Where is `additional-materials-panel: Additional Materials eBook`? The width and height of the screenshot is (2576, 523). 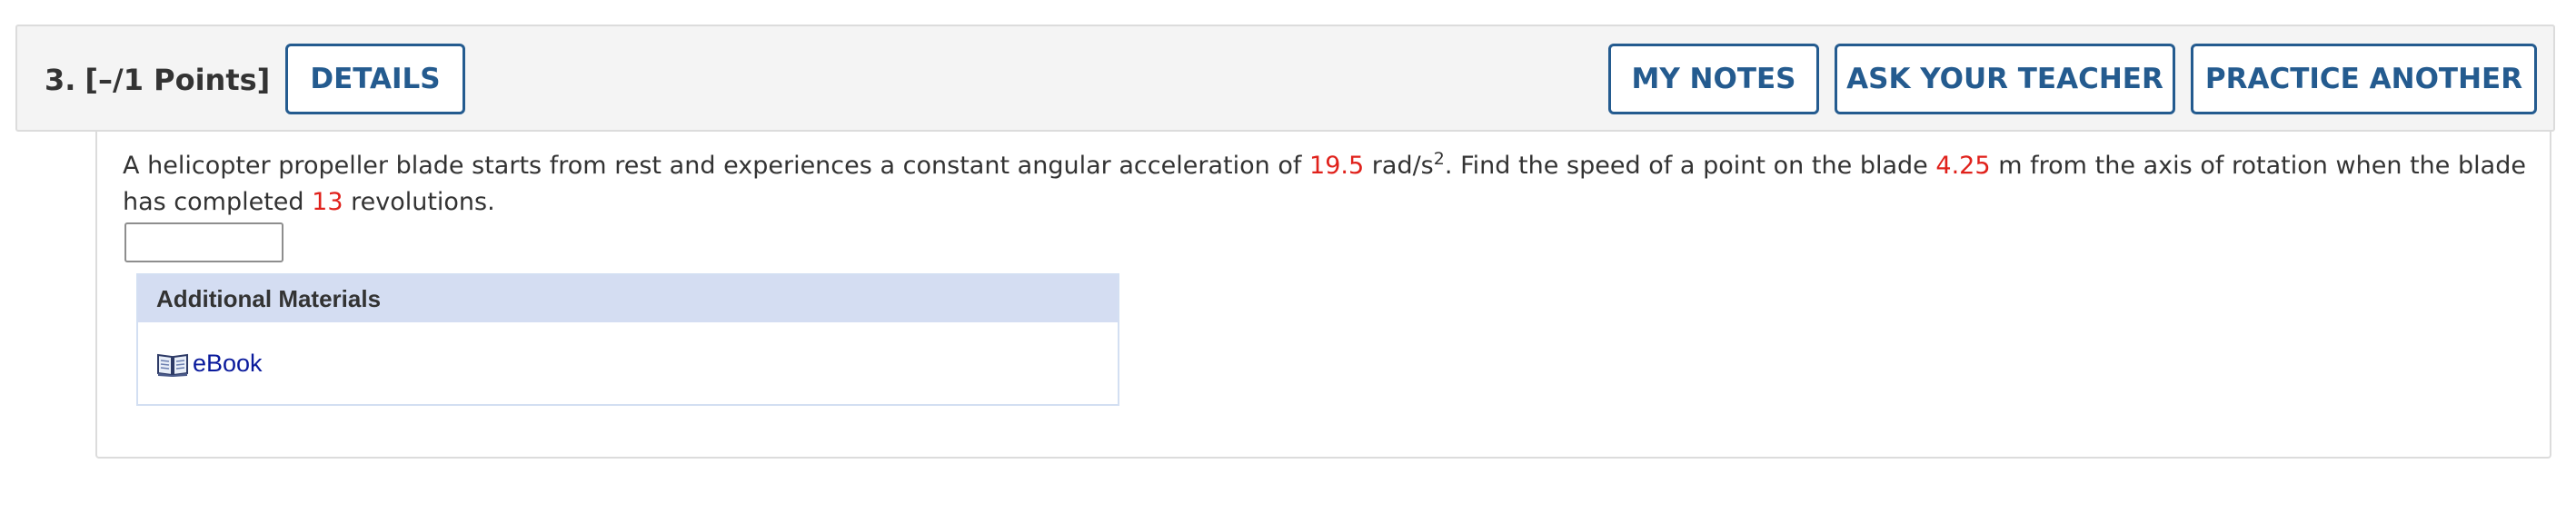
additional-materials-panel: Additional Materials eBook is located at coordinates (628, 339).